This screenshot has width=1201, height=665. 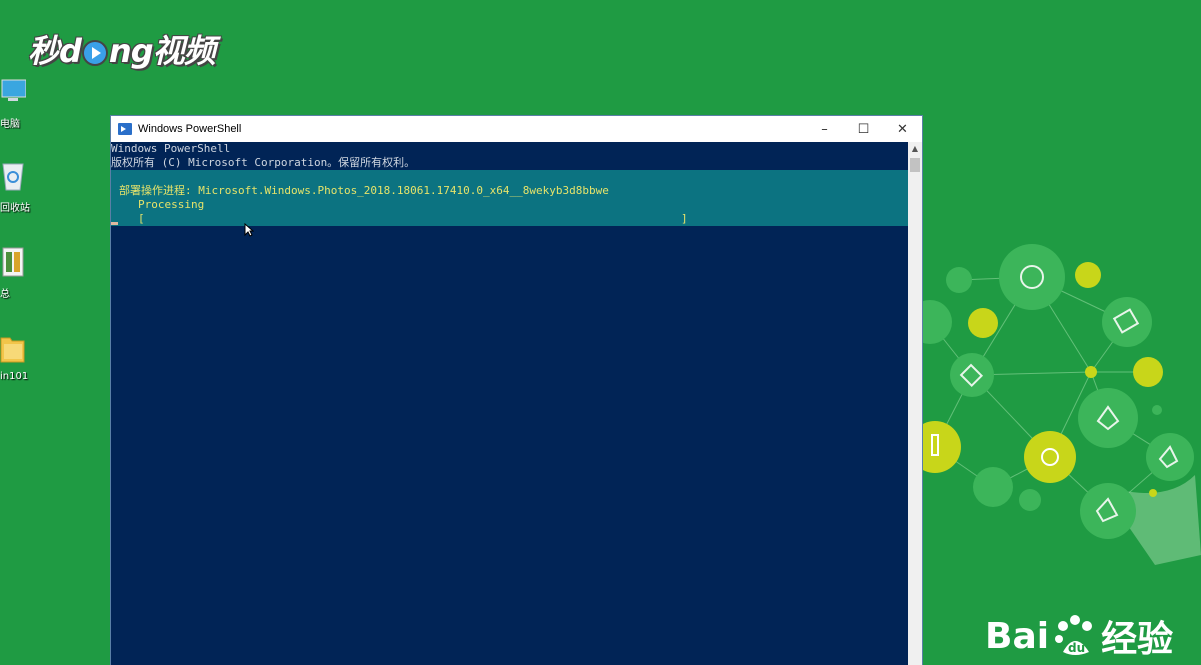 What do you see at coordinates (94, 53) in the screenshot?
I see `play-icon` at bounding box center [94, 53].